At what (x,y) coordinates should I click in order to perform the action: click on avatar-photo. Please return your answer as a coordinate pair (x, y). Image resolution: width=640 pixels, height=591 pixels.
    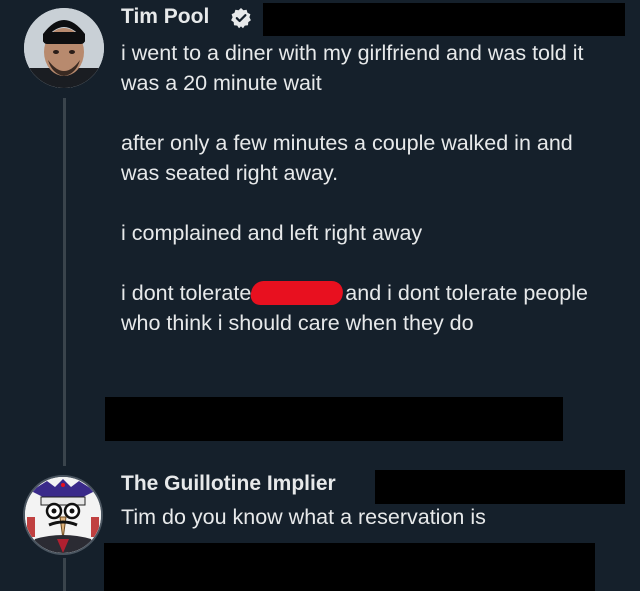
    Looking at the image, I should click on (64, 48).